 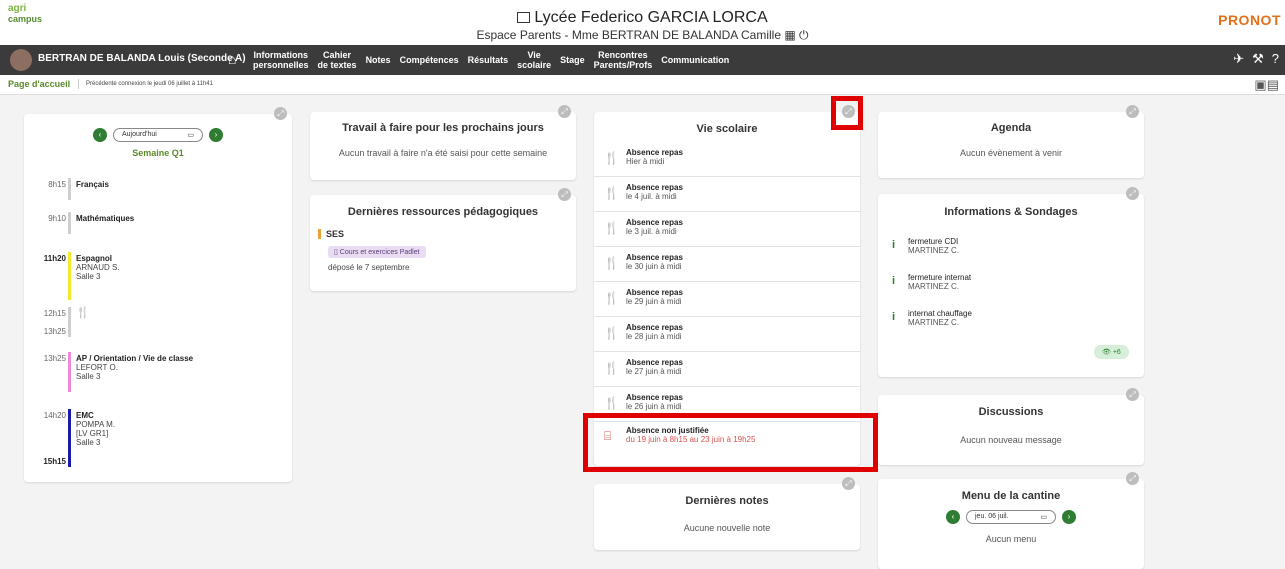 I want to click on absence-repas-item: 🍴 Absence repas Hier à midi, so click(x=727, y=159).